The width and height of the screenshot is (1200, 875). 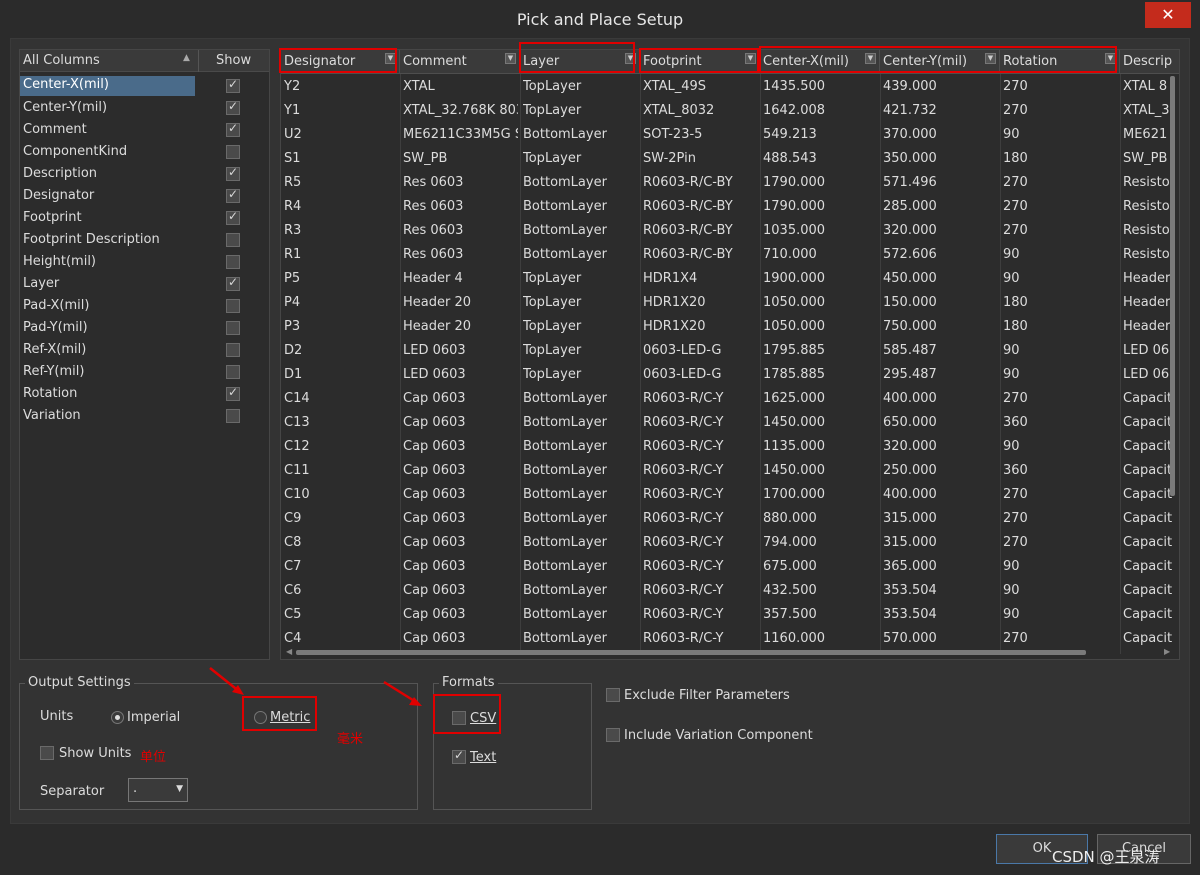 I want to click on csv-label: CSV, so click(x=483, y=718).